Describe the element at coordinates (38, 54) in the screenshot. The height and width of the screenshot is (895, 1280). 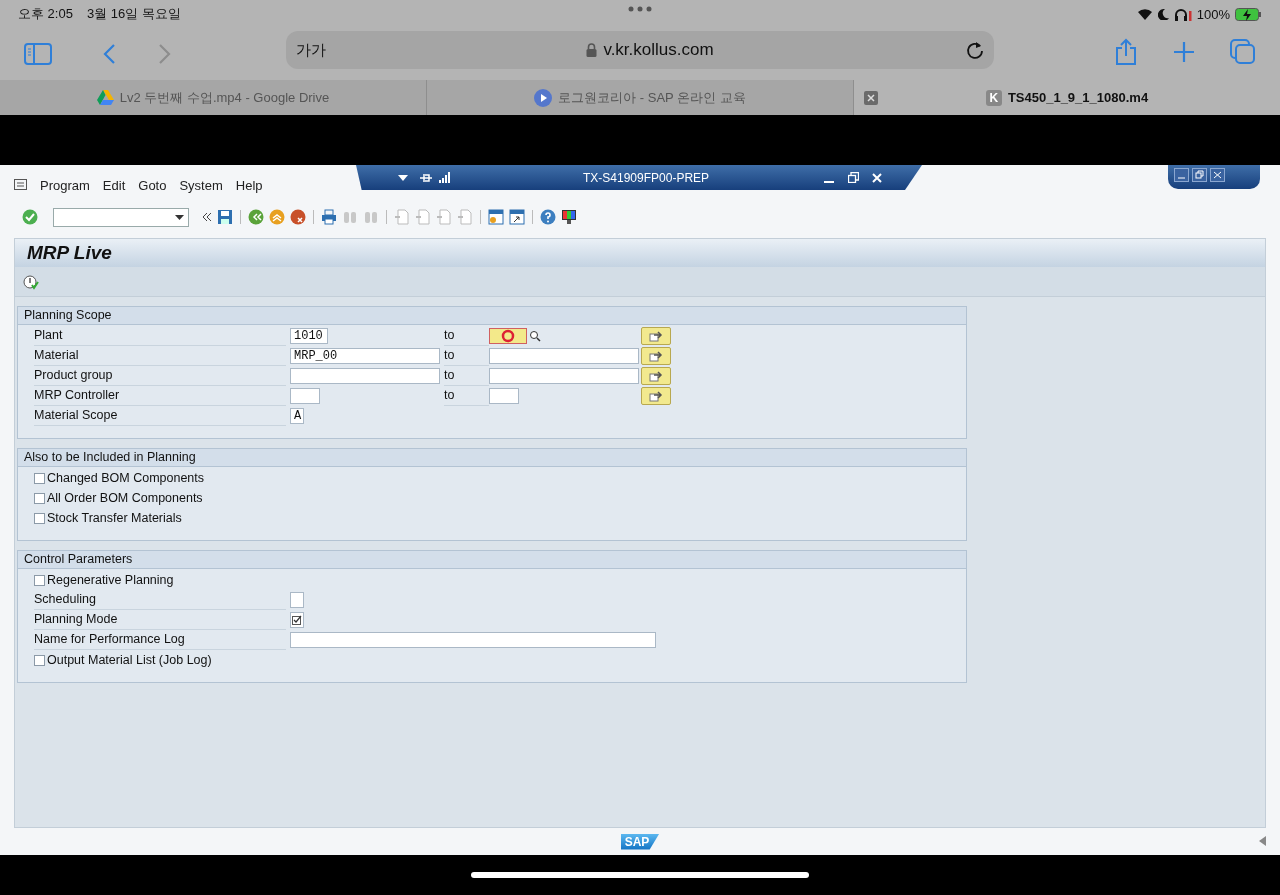
I see `sidebar-icon` at that location.